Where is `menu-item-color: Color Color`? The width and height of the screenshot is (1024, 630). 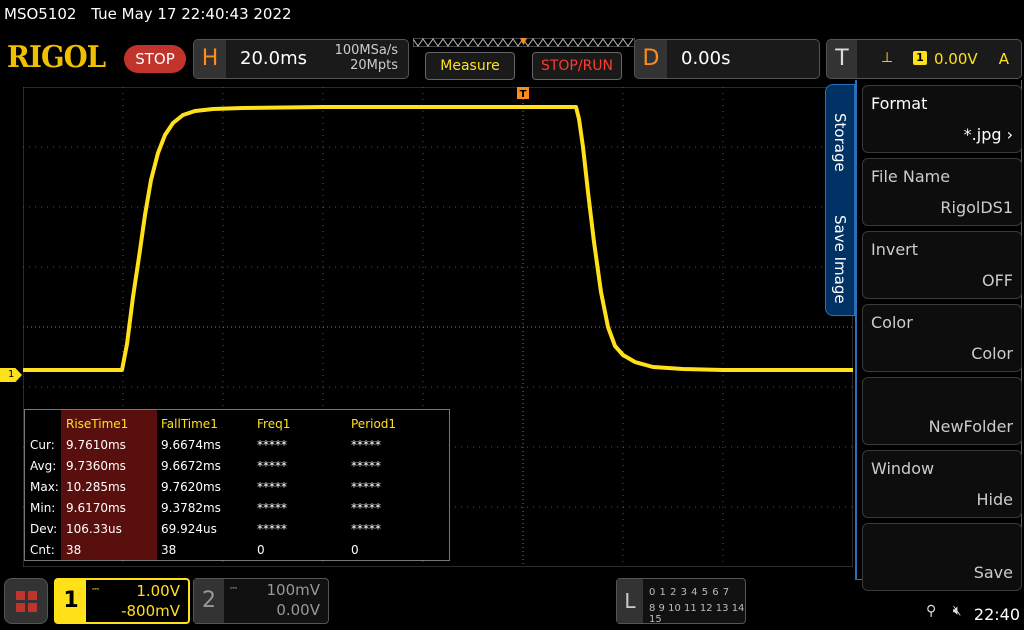 menu-item-color: Color Color is located at coordinates (942, 338).